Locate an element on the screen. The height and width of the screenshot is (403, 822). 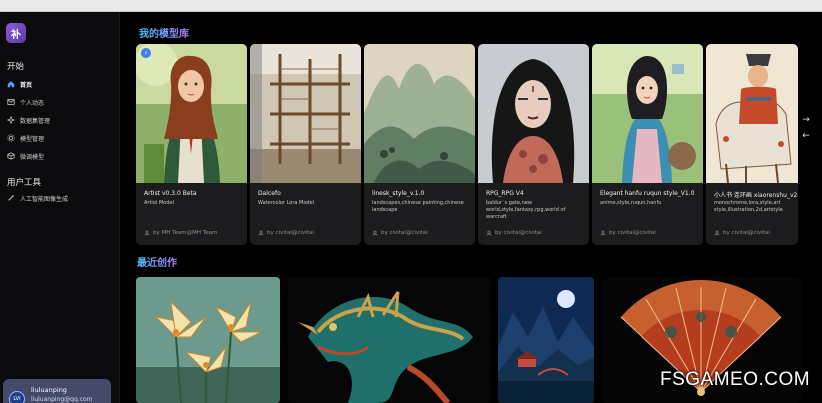
model-author-text: by MH Team@MH Team is located at coordinates (185, 233).